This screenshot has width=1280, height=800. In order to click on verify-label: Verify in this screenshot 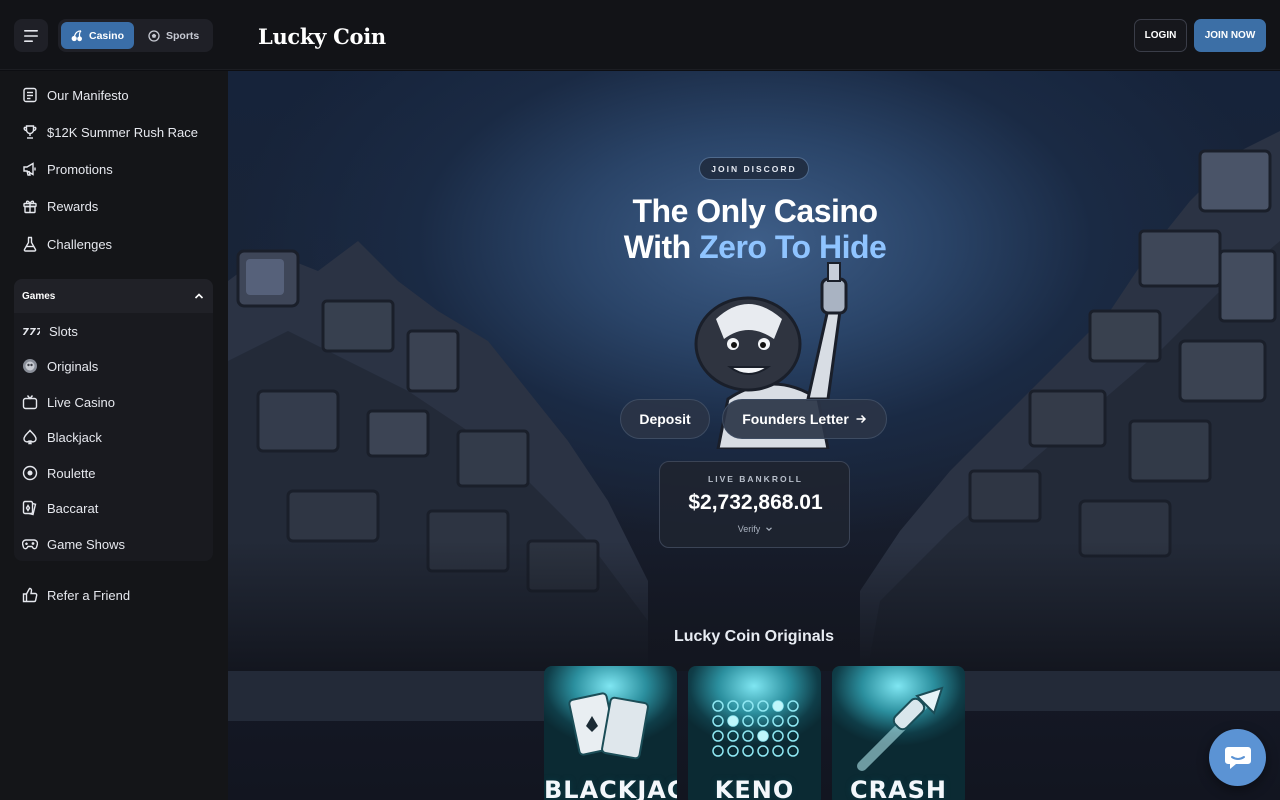, I will do `click(749, 529)`.